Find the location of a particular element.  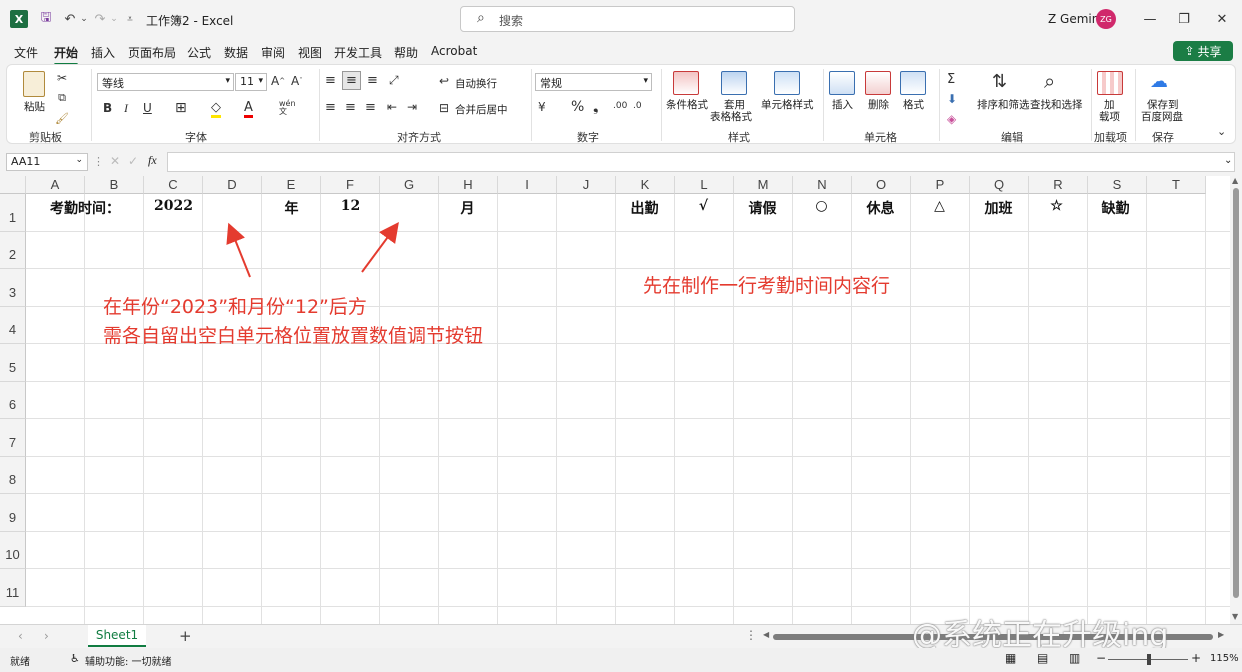

scroll-up-icon: ▲ is located at coordinates (1235, 180).